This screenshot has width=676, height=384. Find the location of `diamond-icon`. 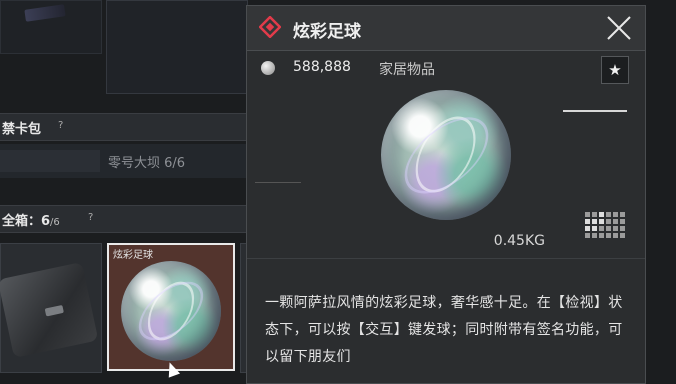

diamond-icon is located at coordinates (270, 27).